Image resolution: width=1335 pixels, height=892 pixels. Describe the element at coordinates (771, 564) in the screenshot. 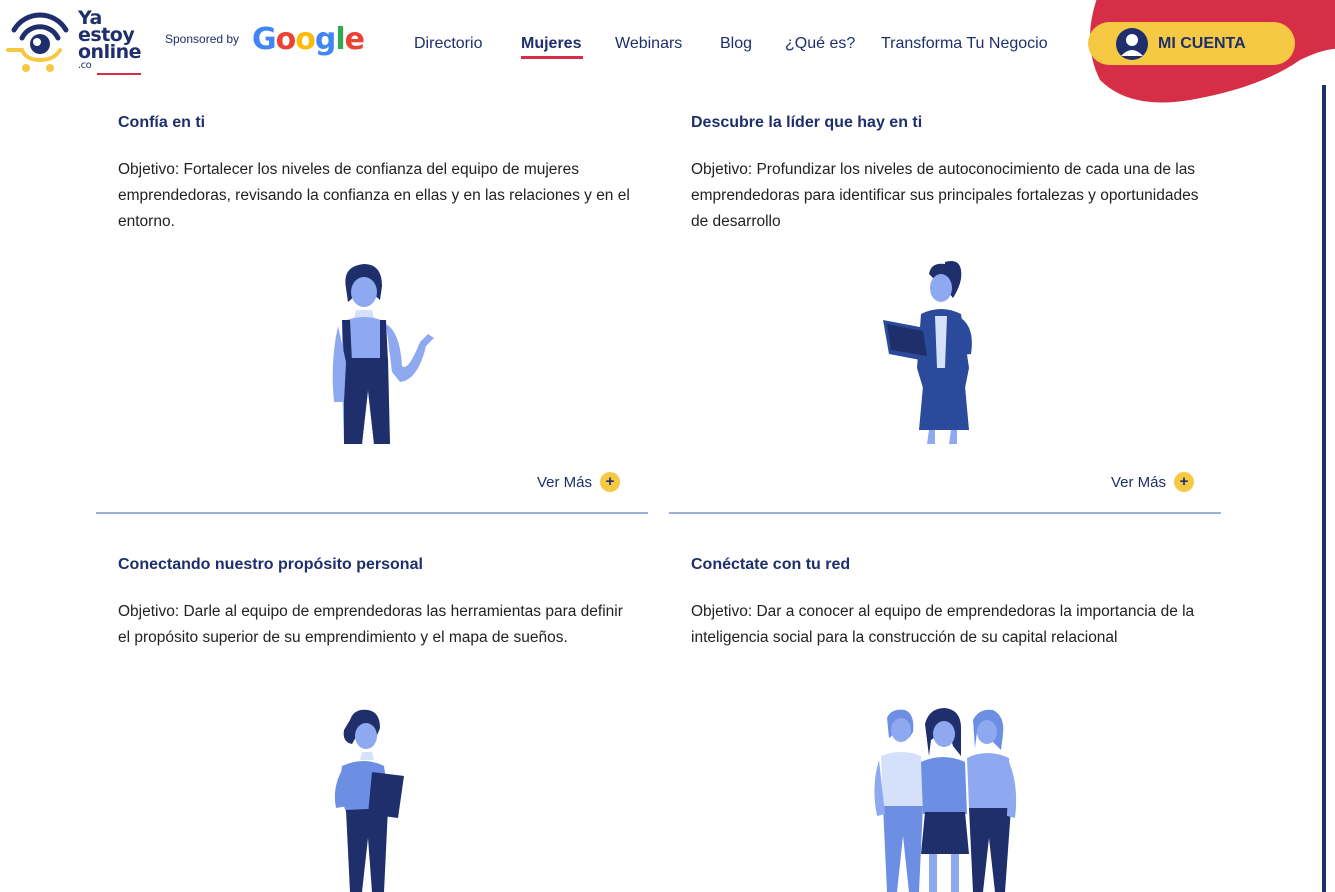

I see `card-title: Conéctate con tu red` at that location.